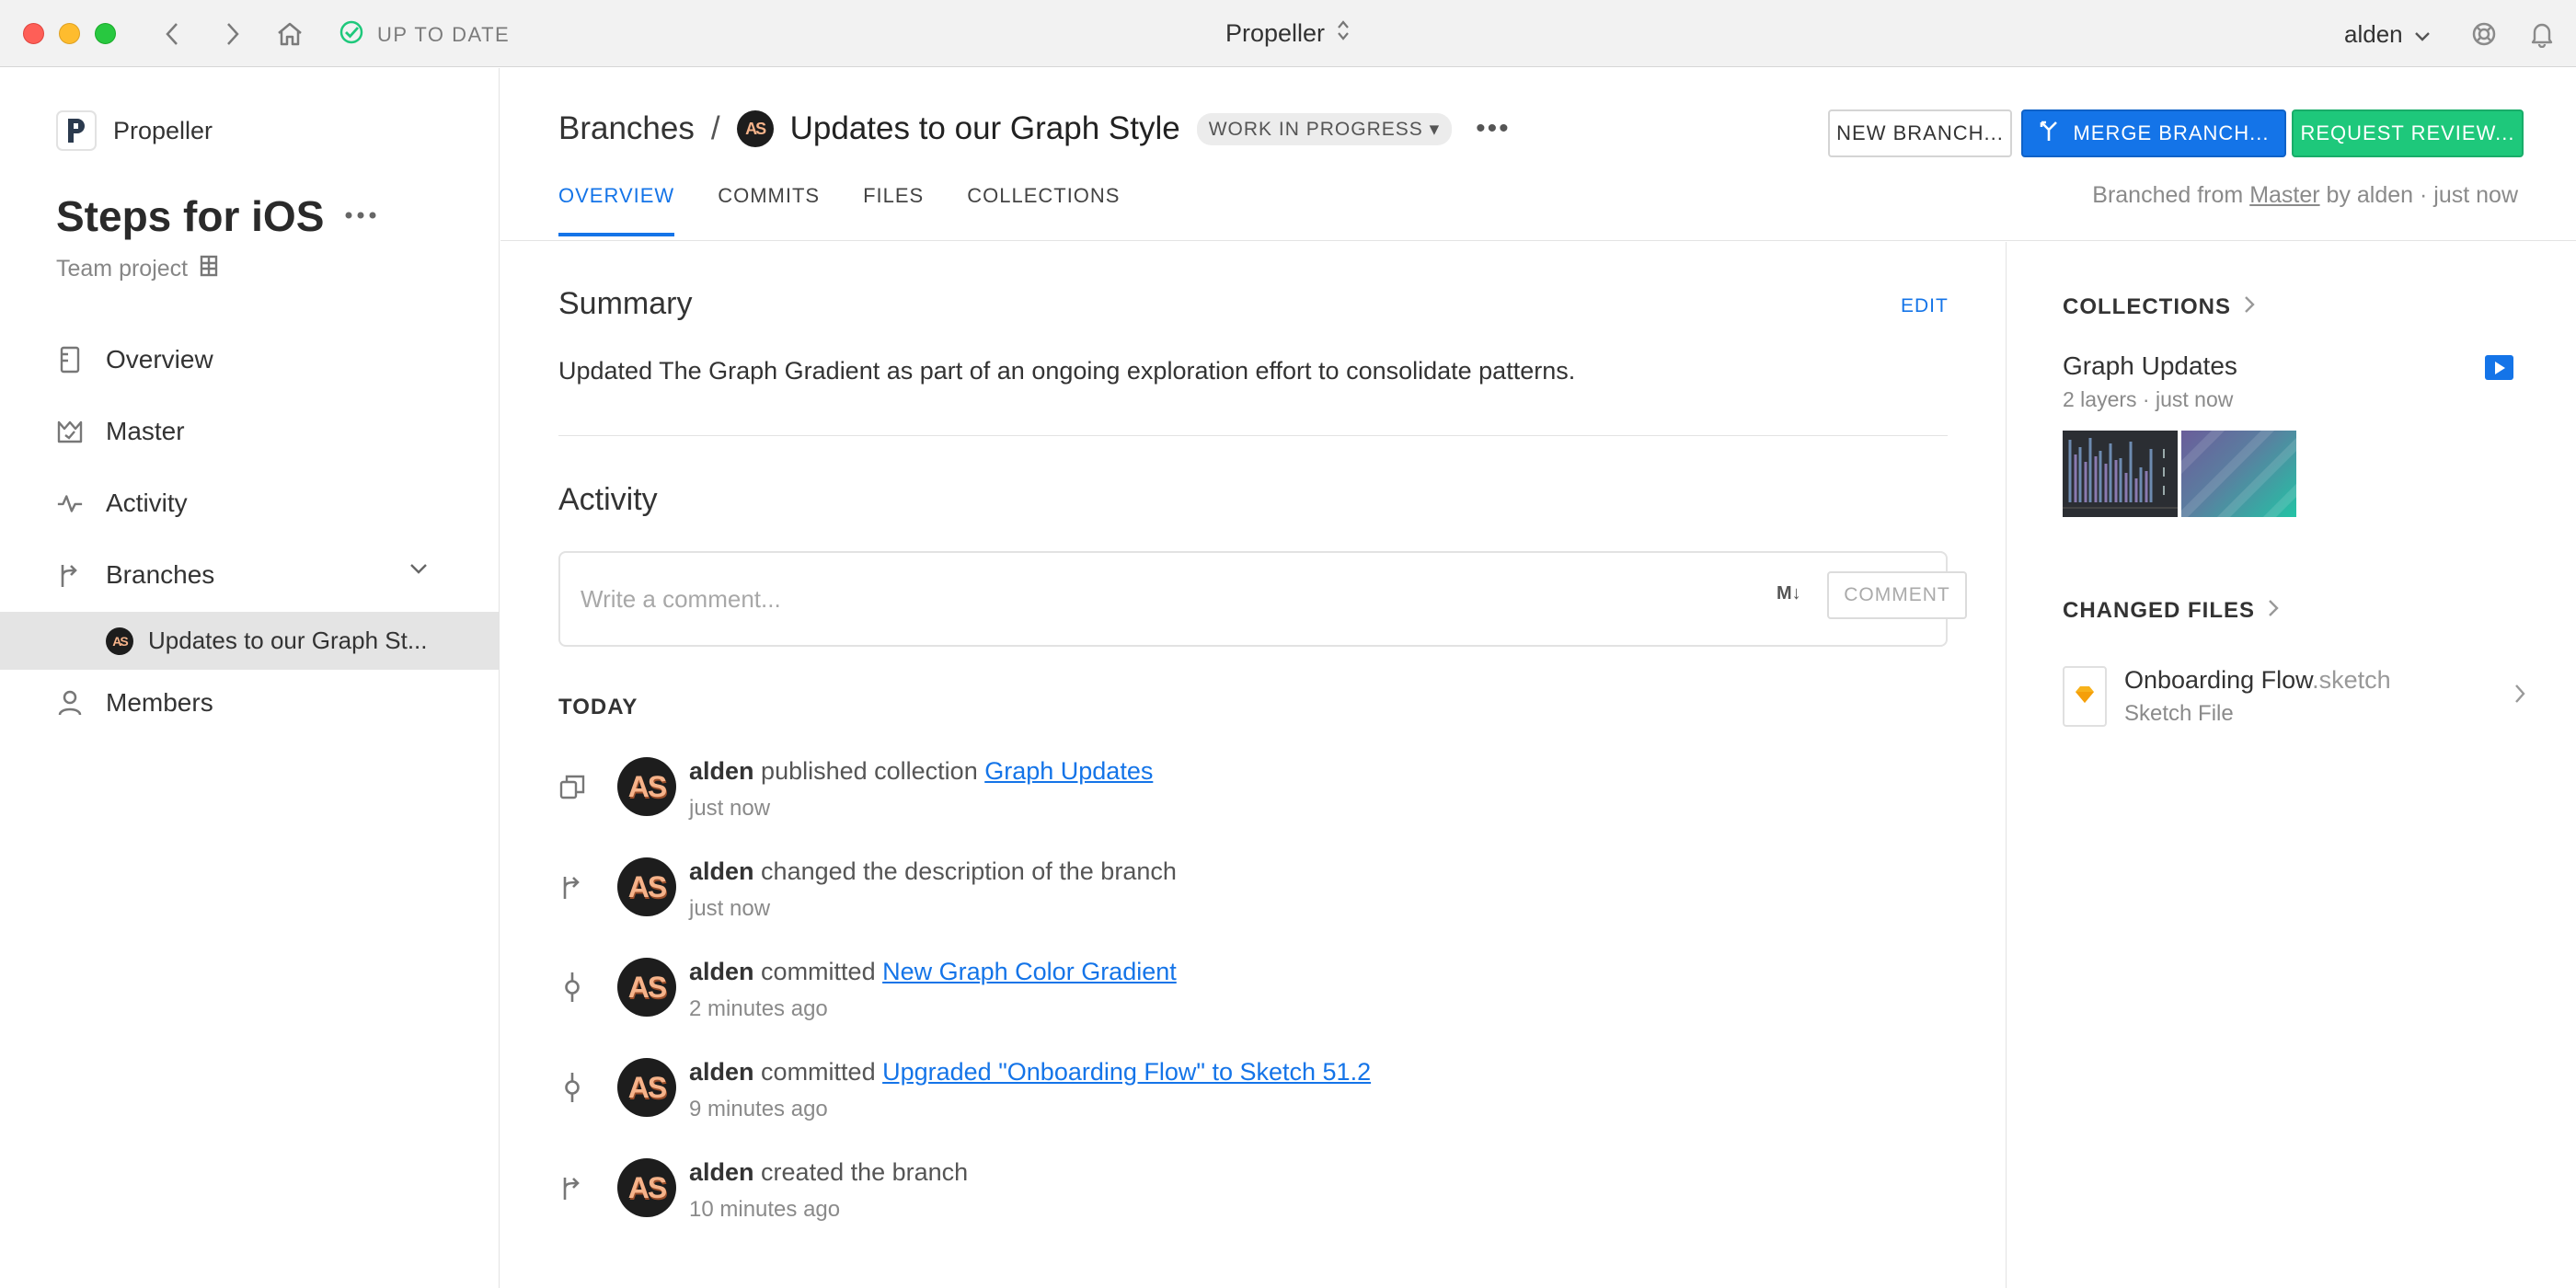 This screenshot has width=2576, height=1288. What do you see at coordinates (1925, 306) in the screenshot?
I see `edit-summary-button: EDIT` at bounding box center [1925, 306].